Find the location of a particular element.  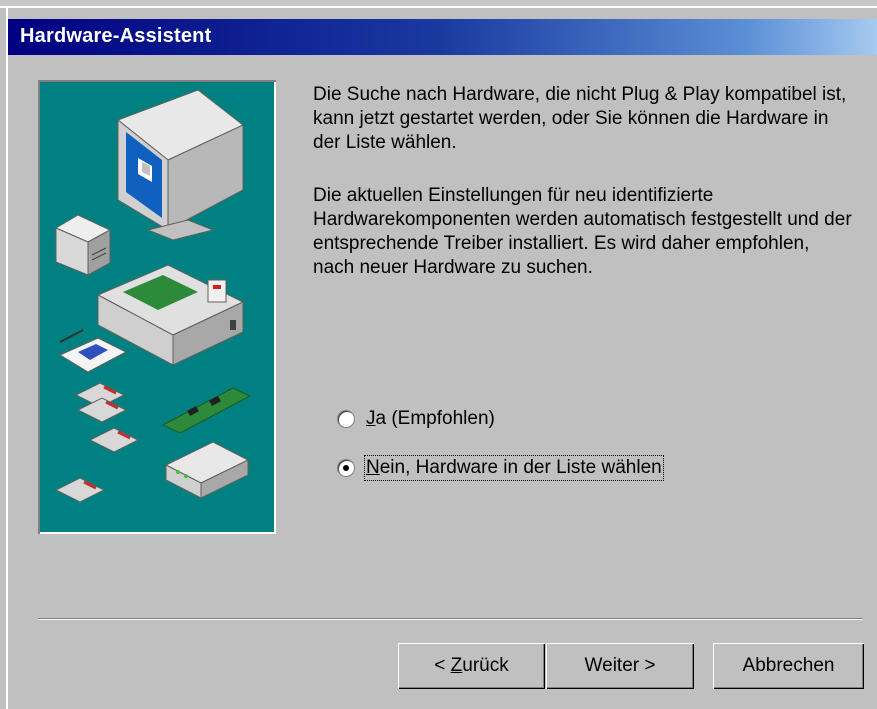

window-left-frame is located at coordinates (4, 358).